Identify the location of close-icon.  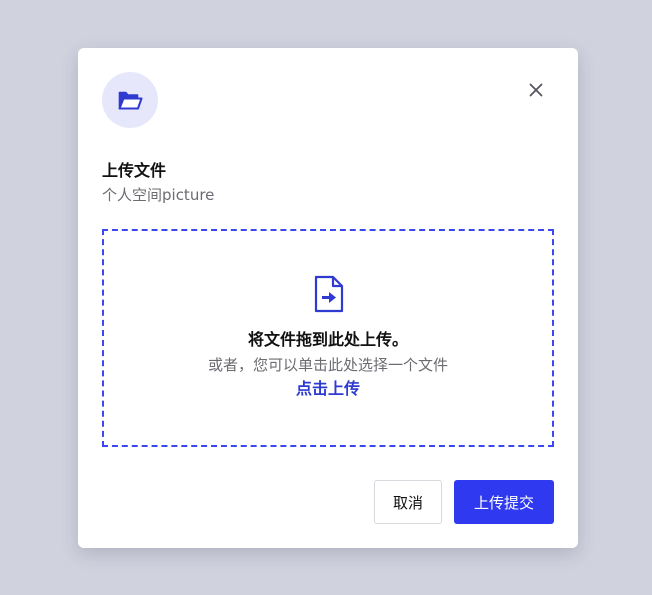
(536, 90).